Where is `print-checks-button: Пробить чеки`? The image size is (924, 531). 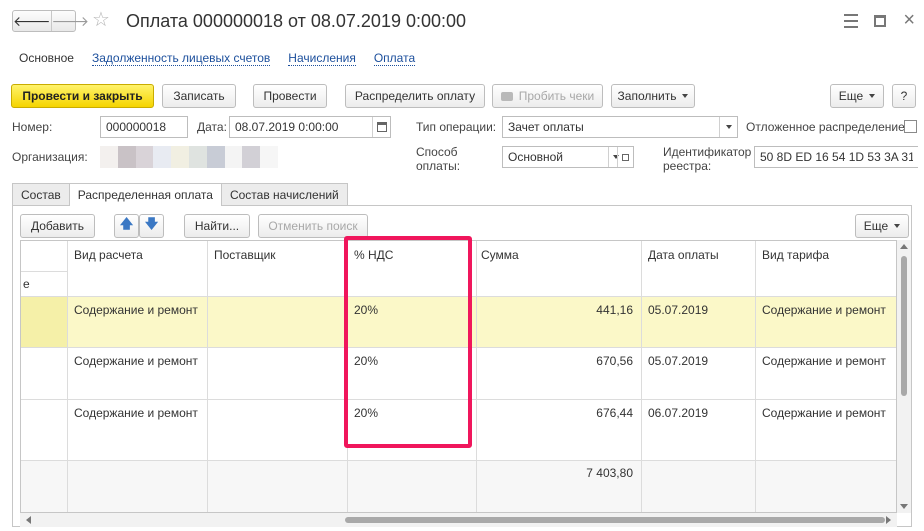
print-checks-button: Пробить чеки is located at coordinates (547, 96).